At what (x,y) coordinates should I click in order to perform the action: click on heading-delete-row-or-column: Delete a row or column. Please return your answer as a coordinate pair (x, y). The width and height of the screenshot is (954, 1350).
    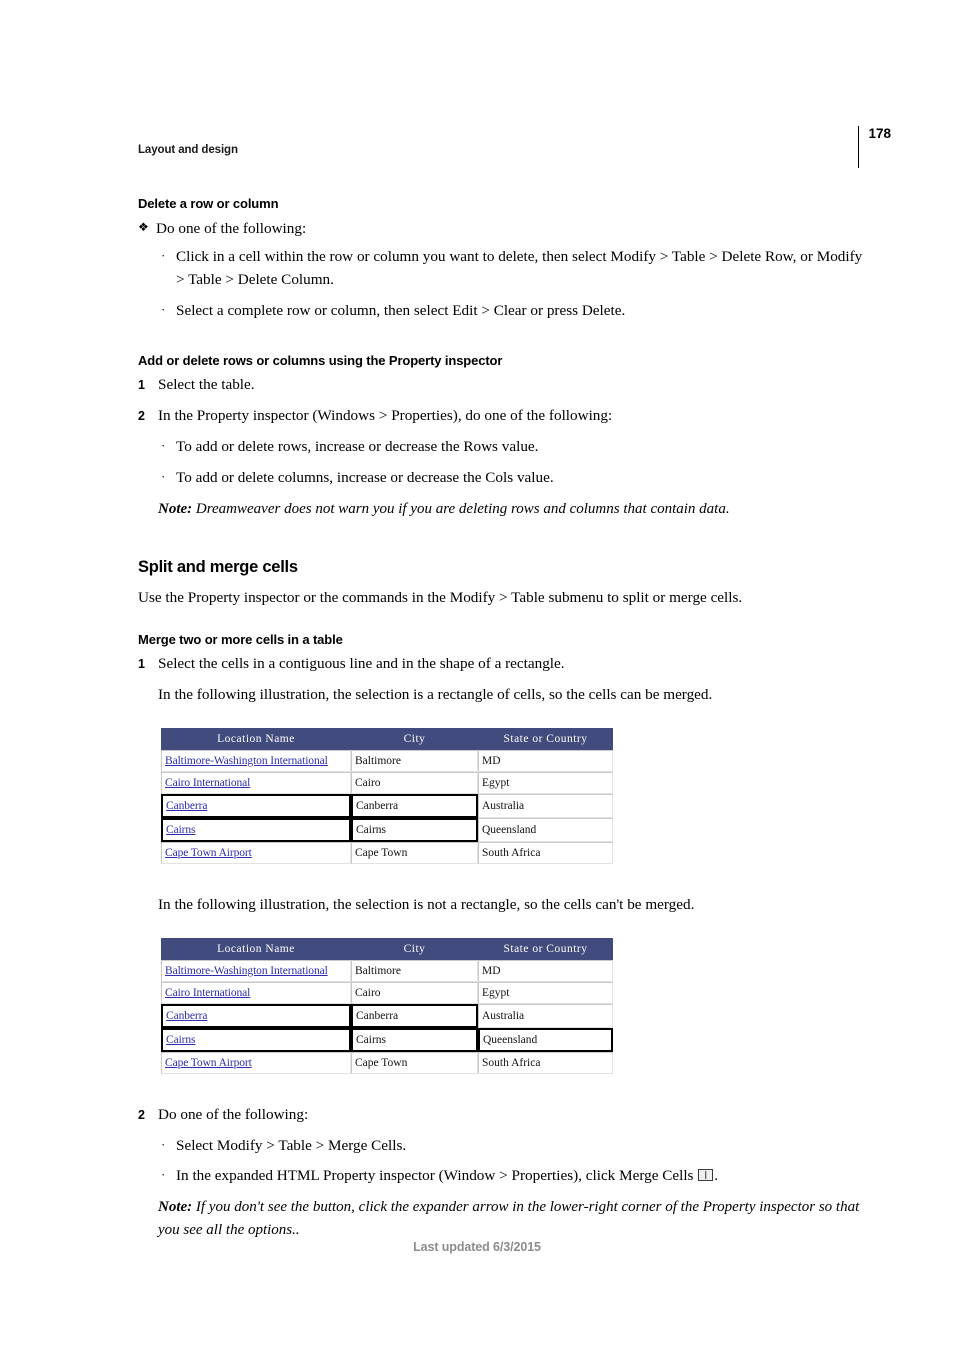
    Looking at the image, I should click on (208, 203).